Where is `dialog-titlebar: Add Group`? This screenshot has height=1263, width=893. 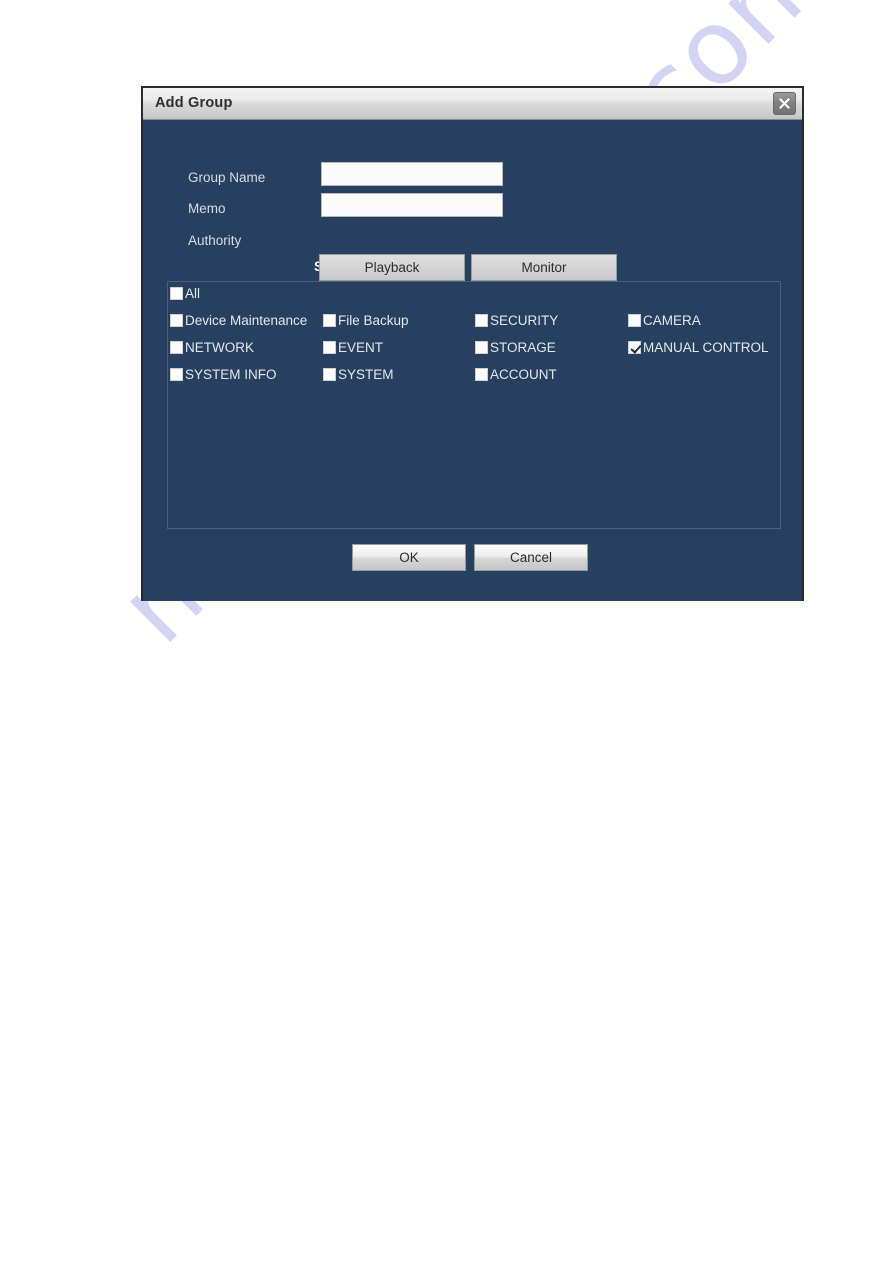
dialog-titlebar: Add Group is located at coordinates (472, 104).